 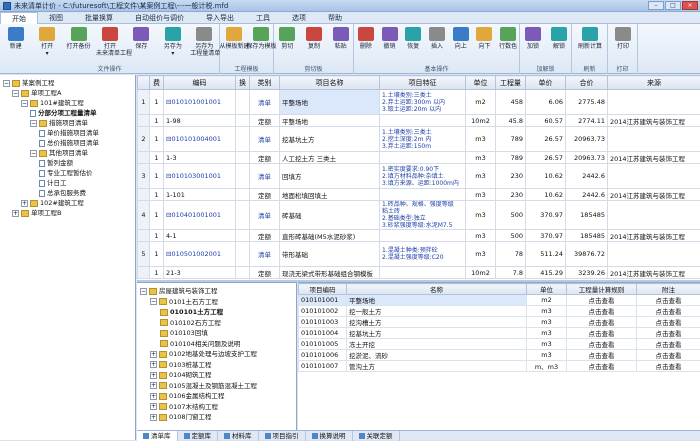 I want to click on grid-cell-code: ⊟010103001001, so click(x=200, y=176).